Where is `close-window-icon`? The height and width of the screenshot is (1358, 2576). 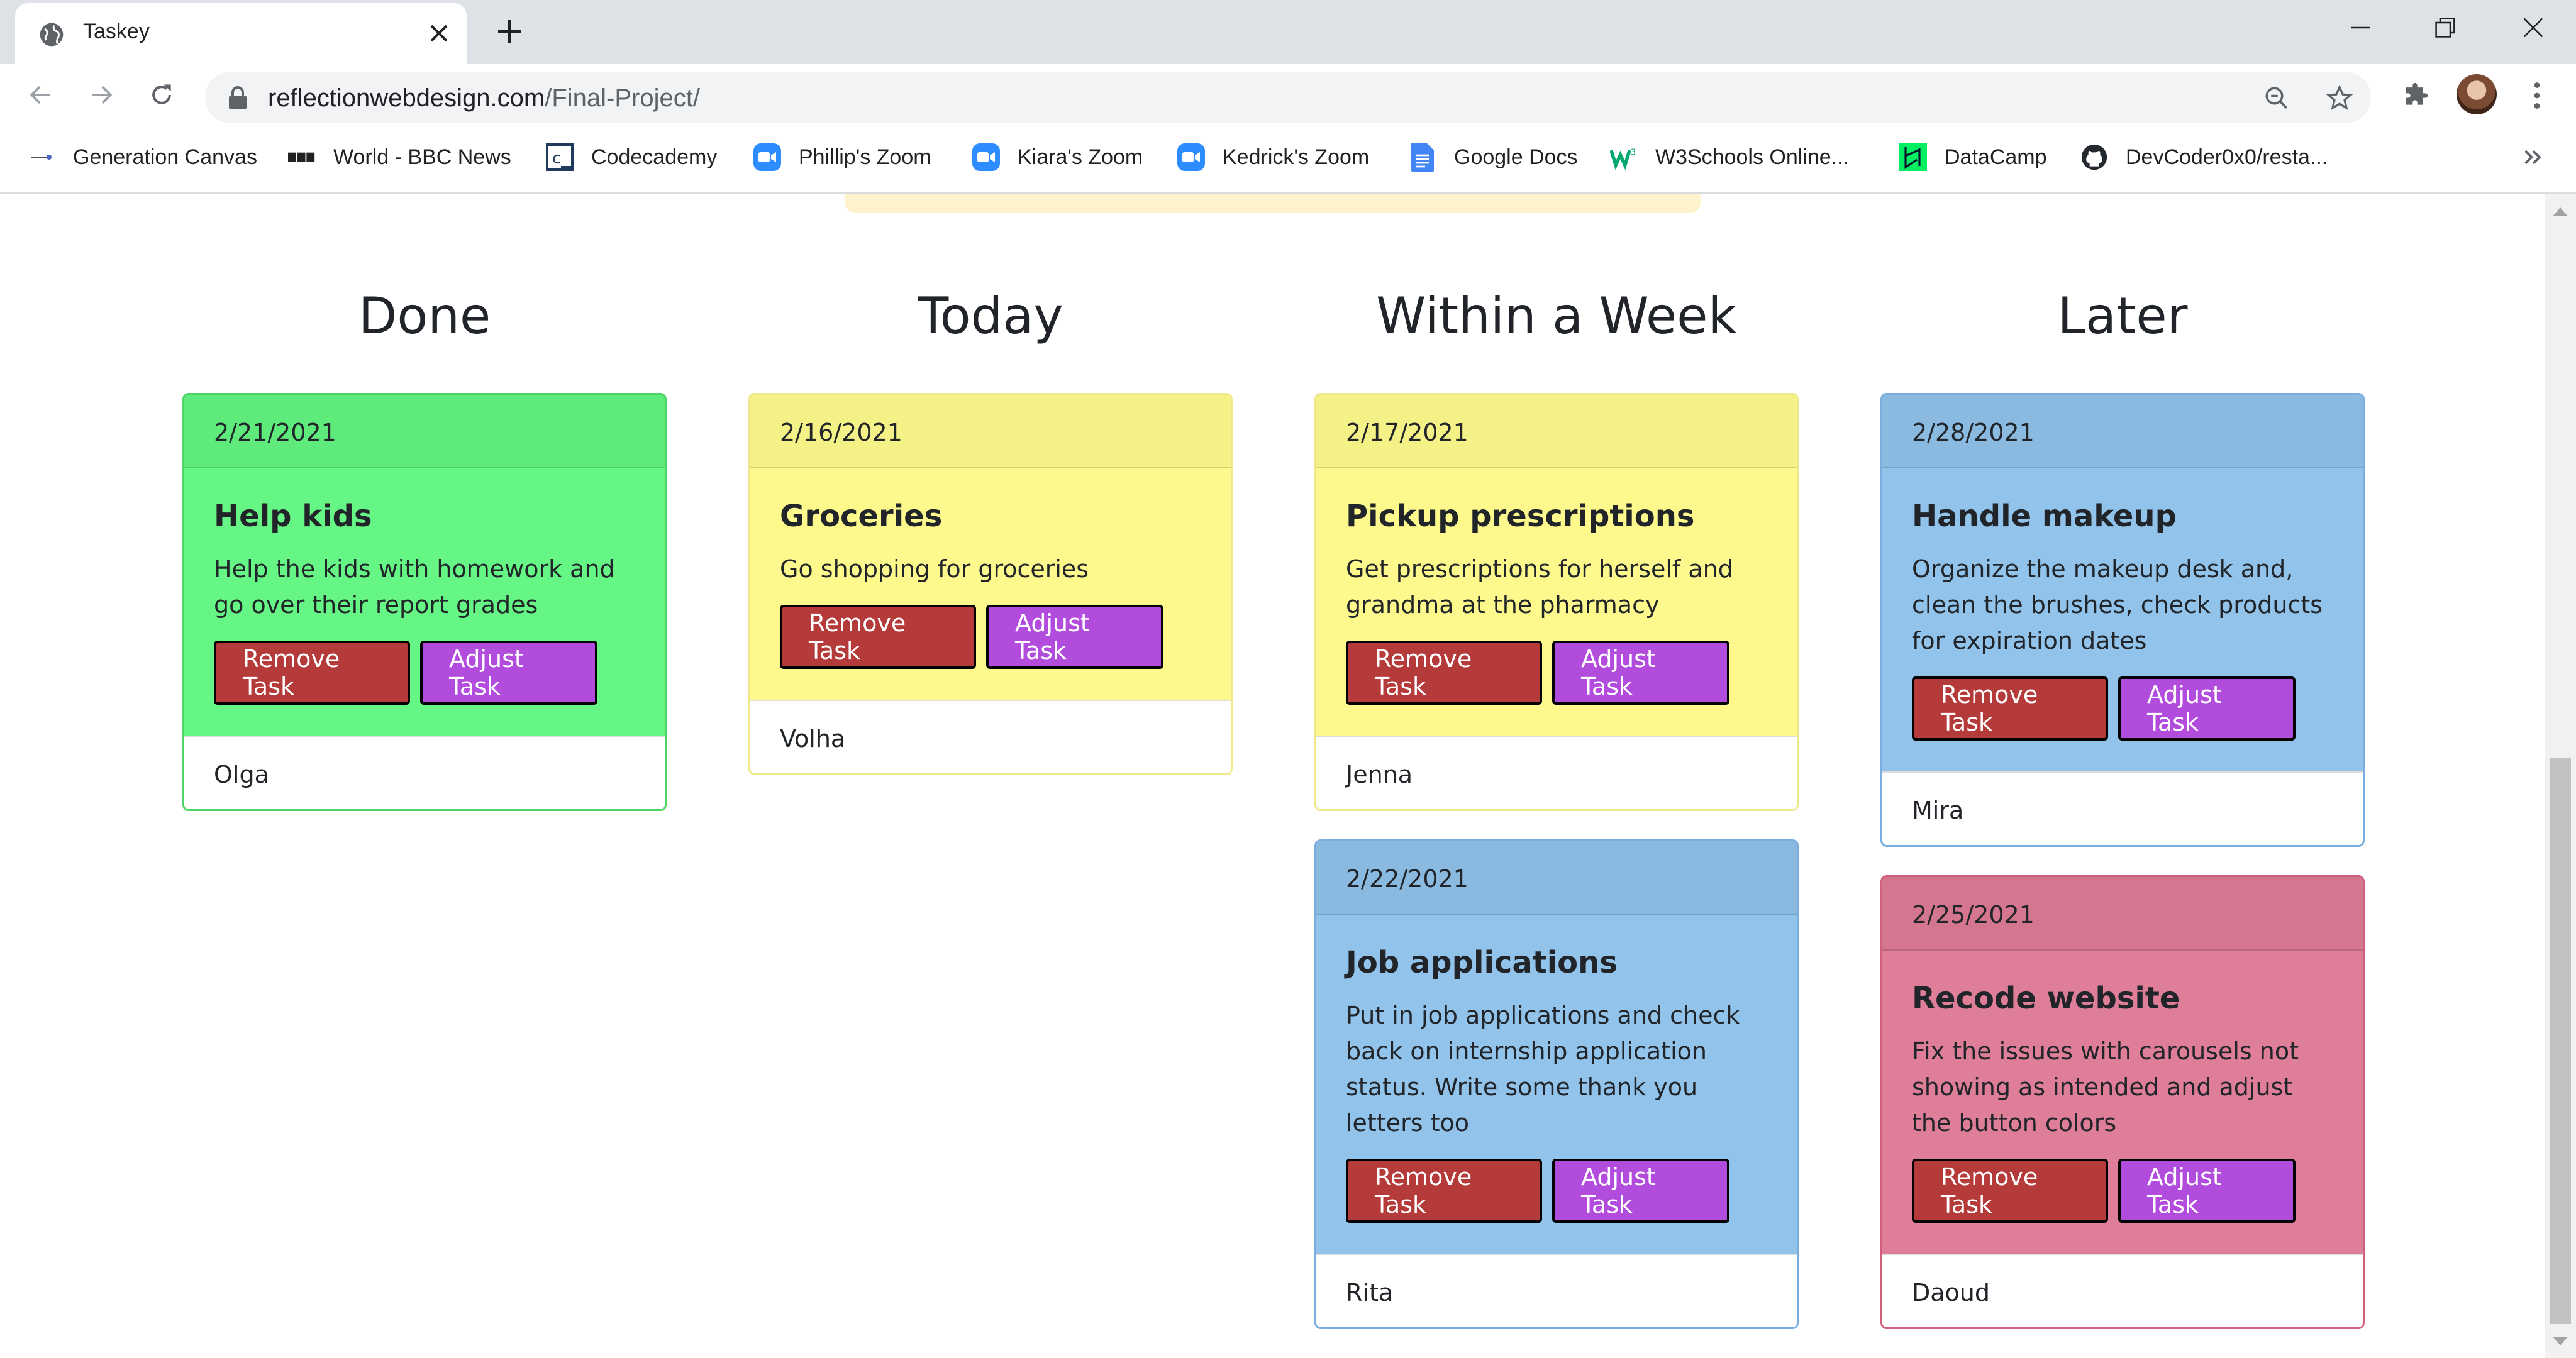
close-window-icon is located at coordinates (2533, 28).